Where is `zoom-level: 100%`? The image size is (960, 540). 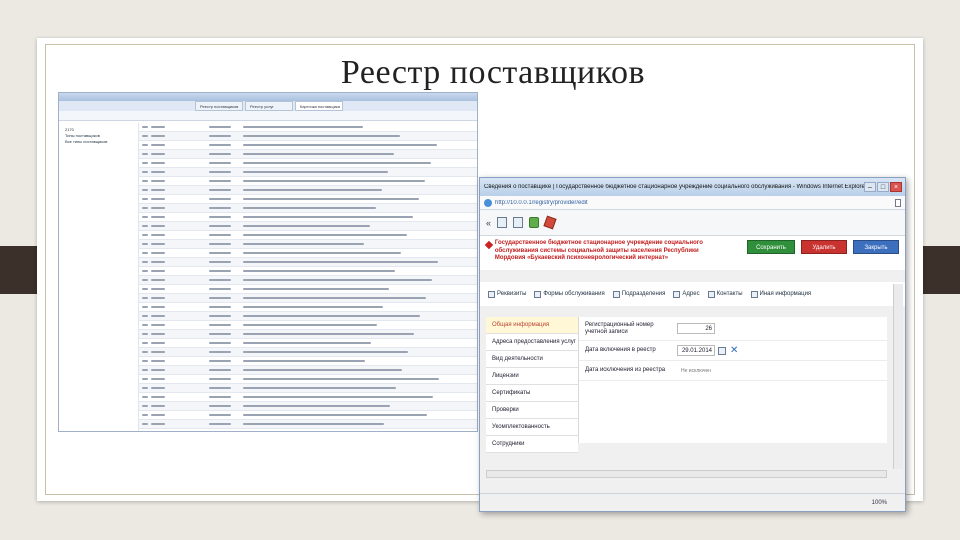
zoom-level: 100% is located at coordinates (879, 503).